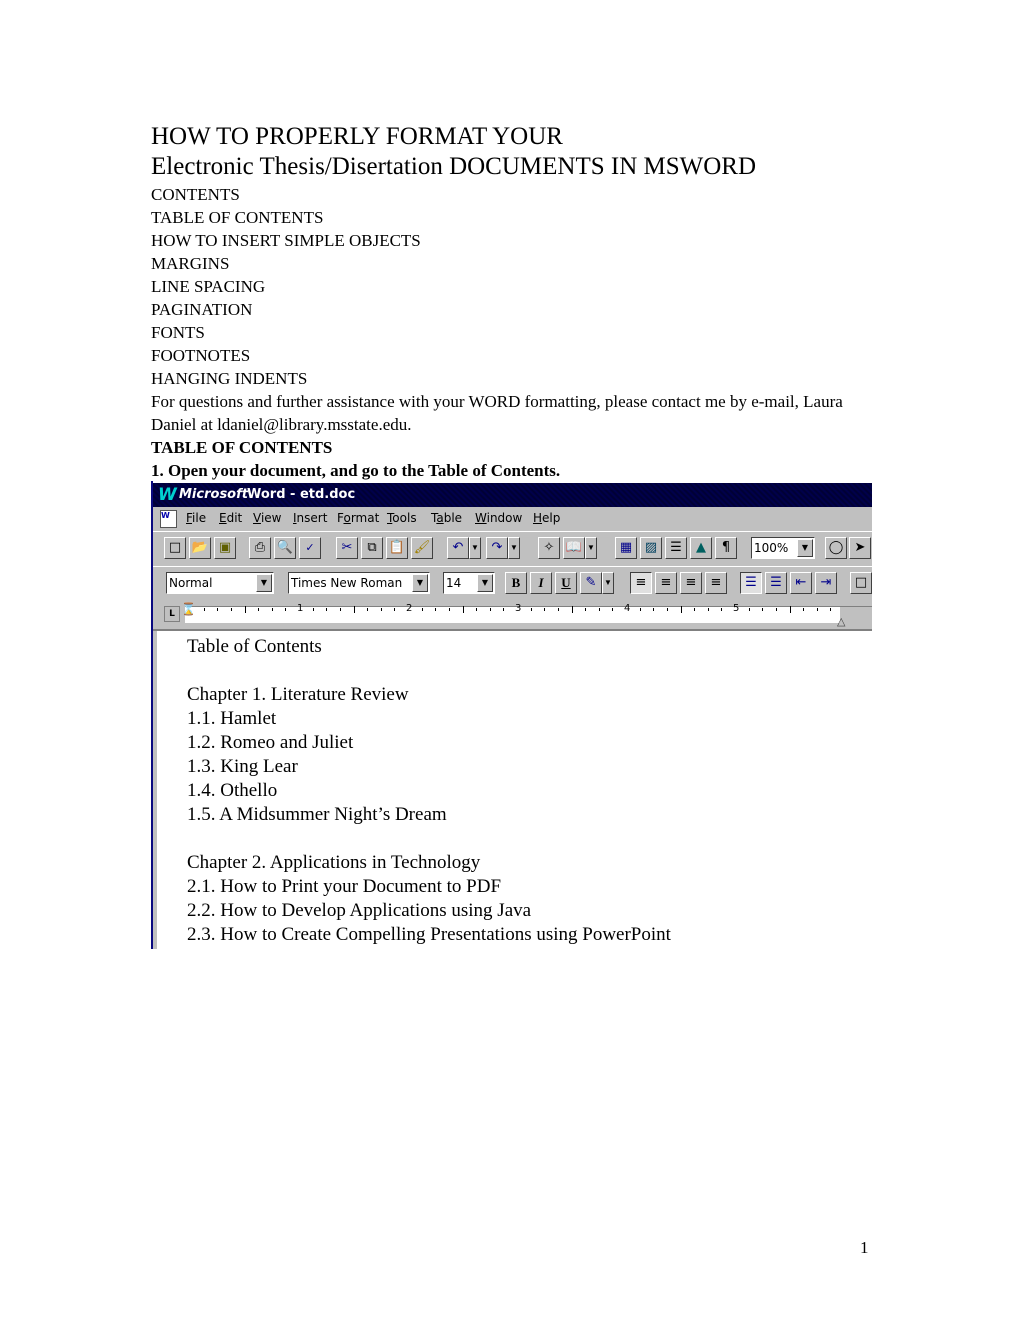 This screenshot has width=1020, height=1320. What do you see at coordinates (446, 518) in the screenshot?
I see `menu-table: Table` at bounding box center [446, 518].